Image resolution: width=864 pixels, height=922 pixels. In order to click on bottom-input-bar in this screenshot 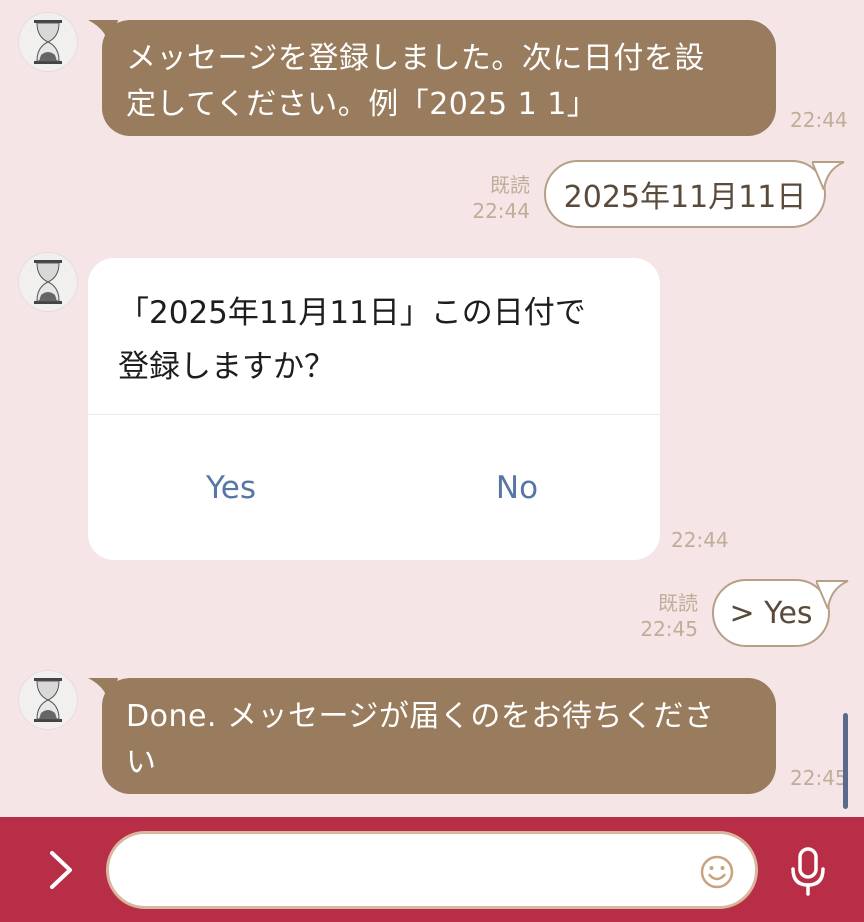, I will do `click(432, 869)`.